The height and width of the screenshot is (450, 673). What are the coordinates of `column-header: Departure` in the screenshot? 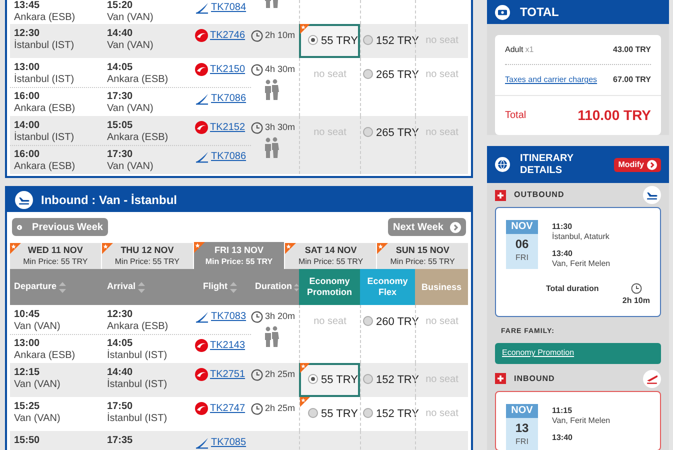 It's located at (56, 287).